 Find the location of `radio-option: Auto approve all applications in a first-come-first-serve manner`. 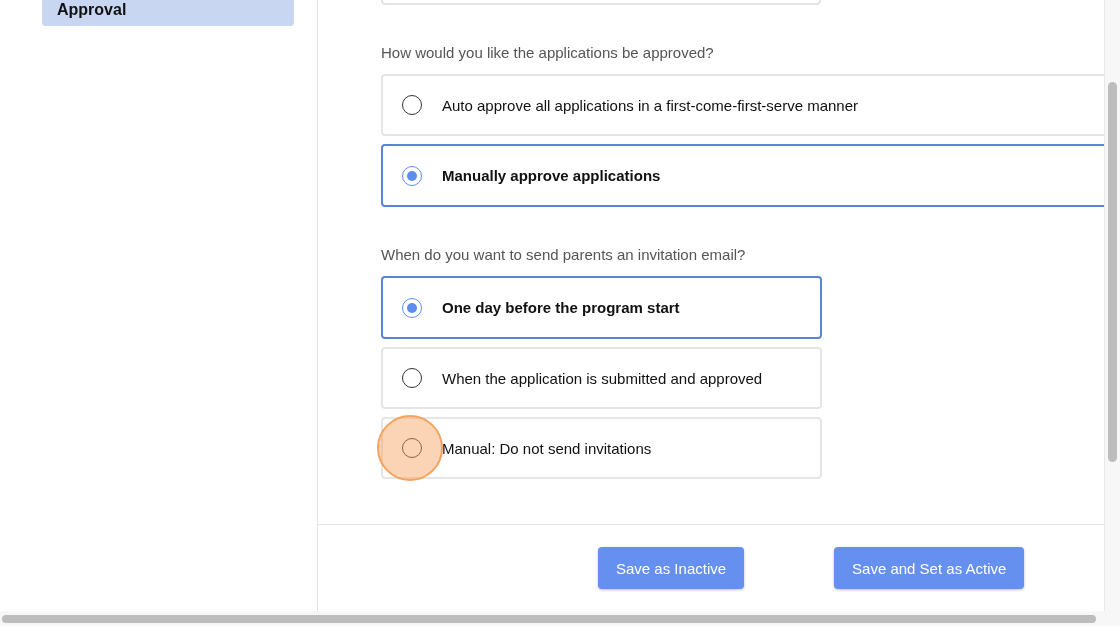

radio-option: Auto approve all applications in a first-come-first-serve manner is located at coordinates (742, 105).